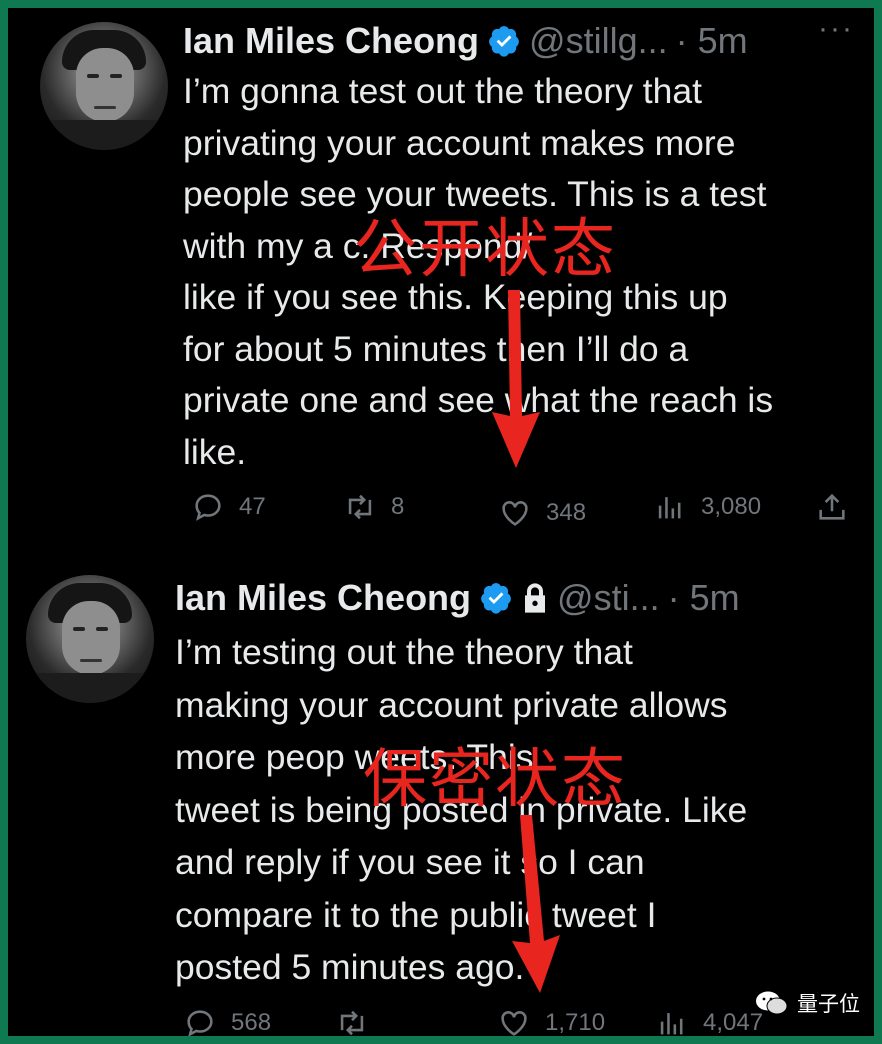 The image size is (882, 1044). Describe the element at coordinates (535, 598) in the screenshot. I see `lock-icon` at that location.